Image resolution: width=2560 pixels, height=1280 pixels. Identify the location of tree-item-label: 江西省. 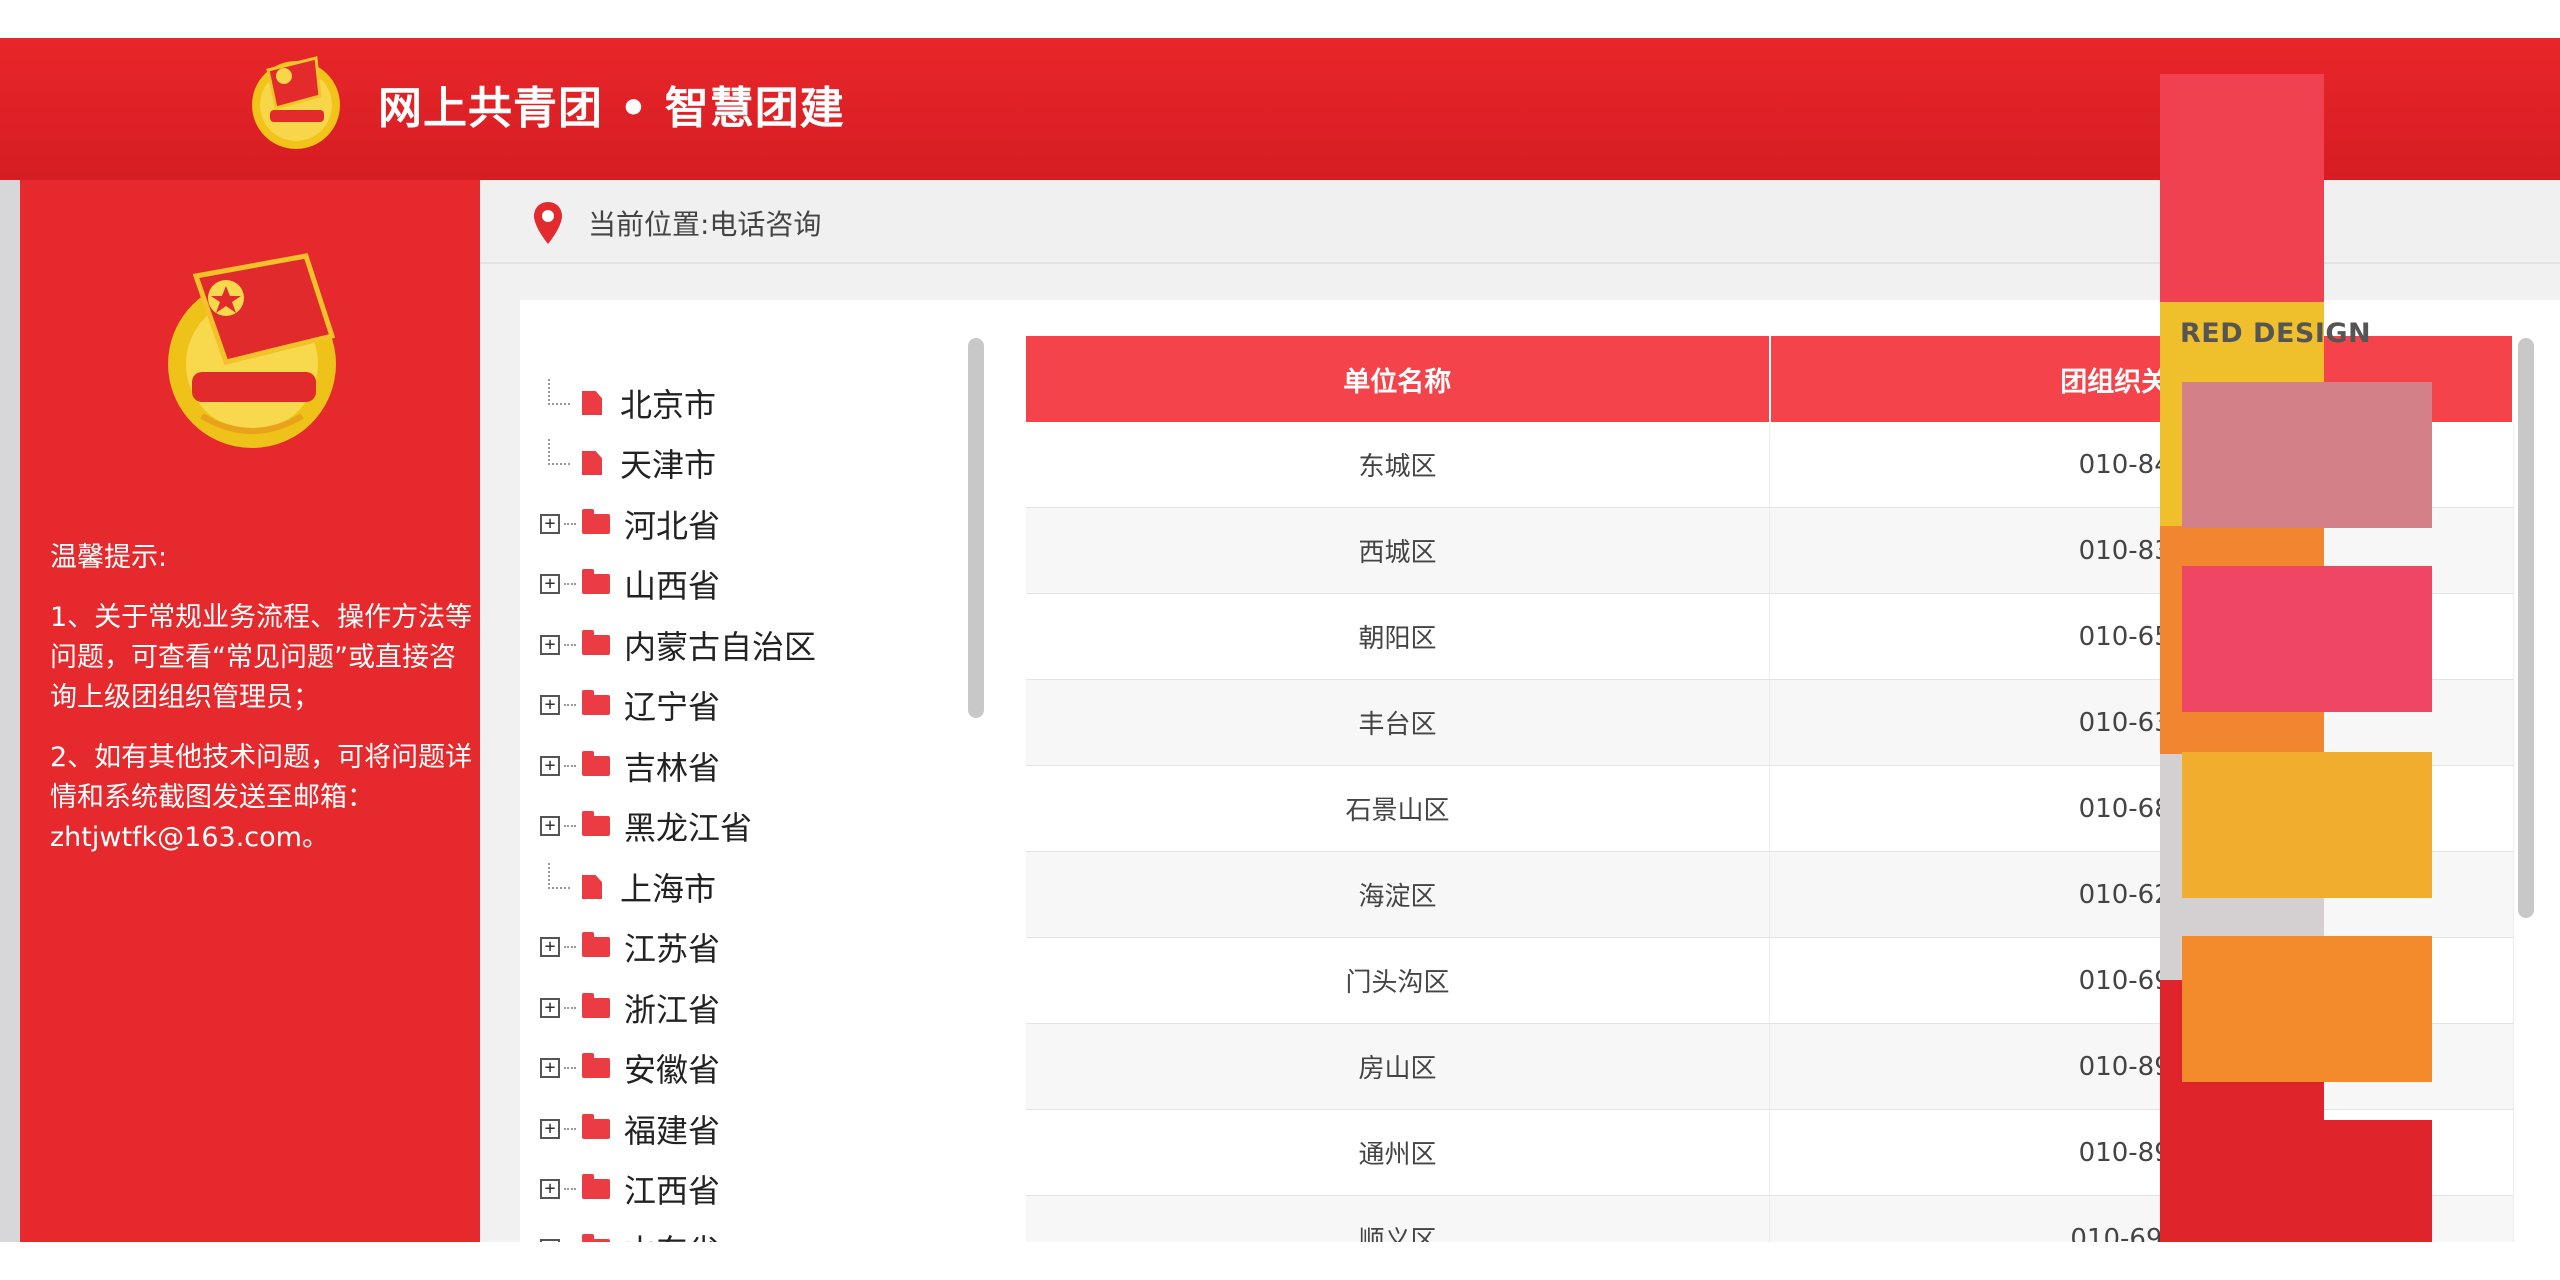
(672, 1191).